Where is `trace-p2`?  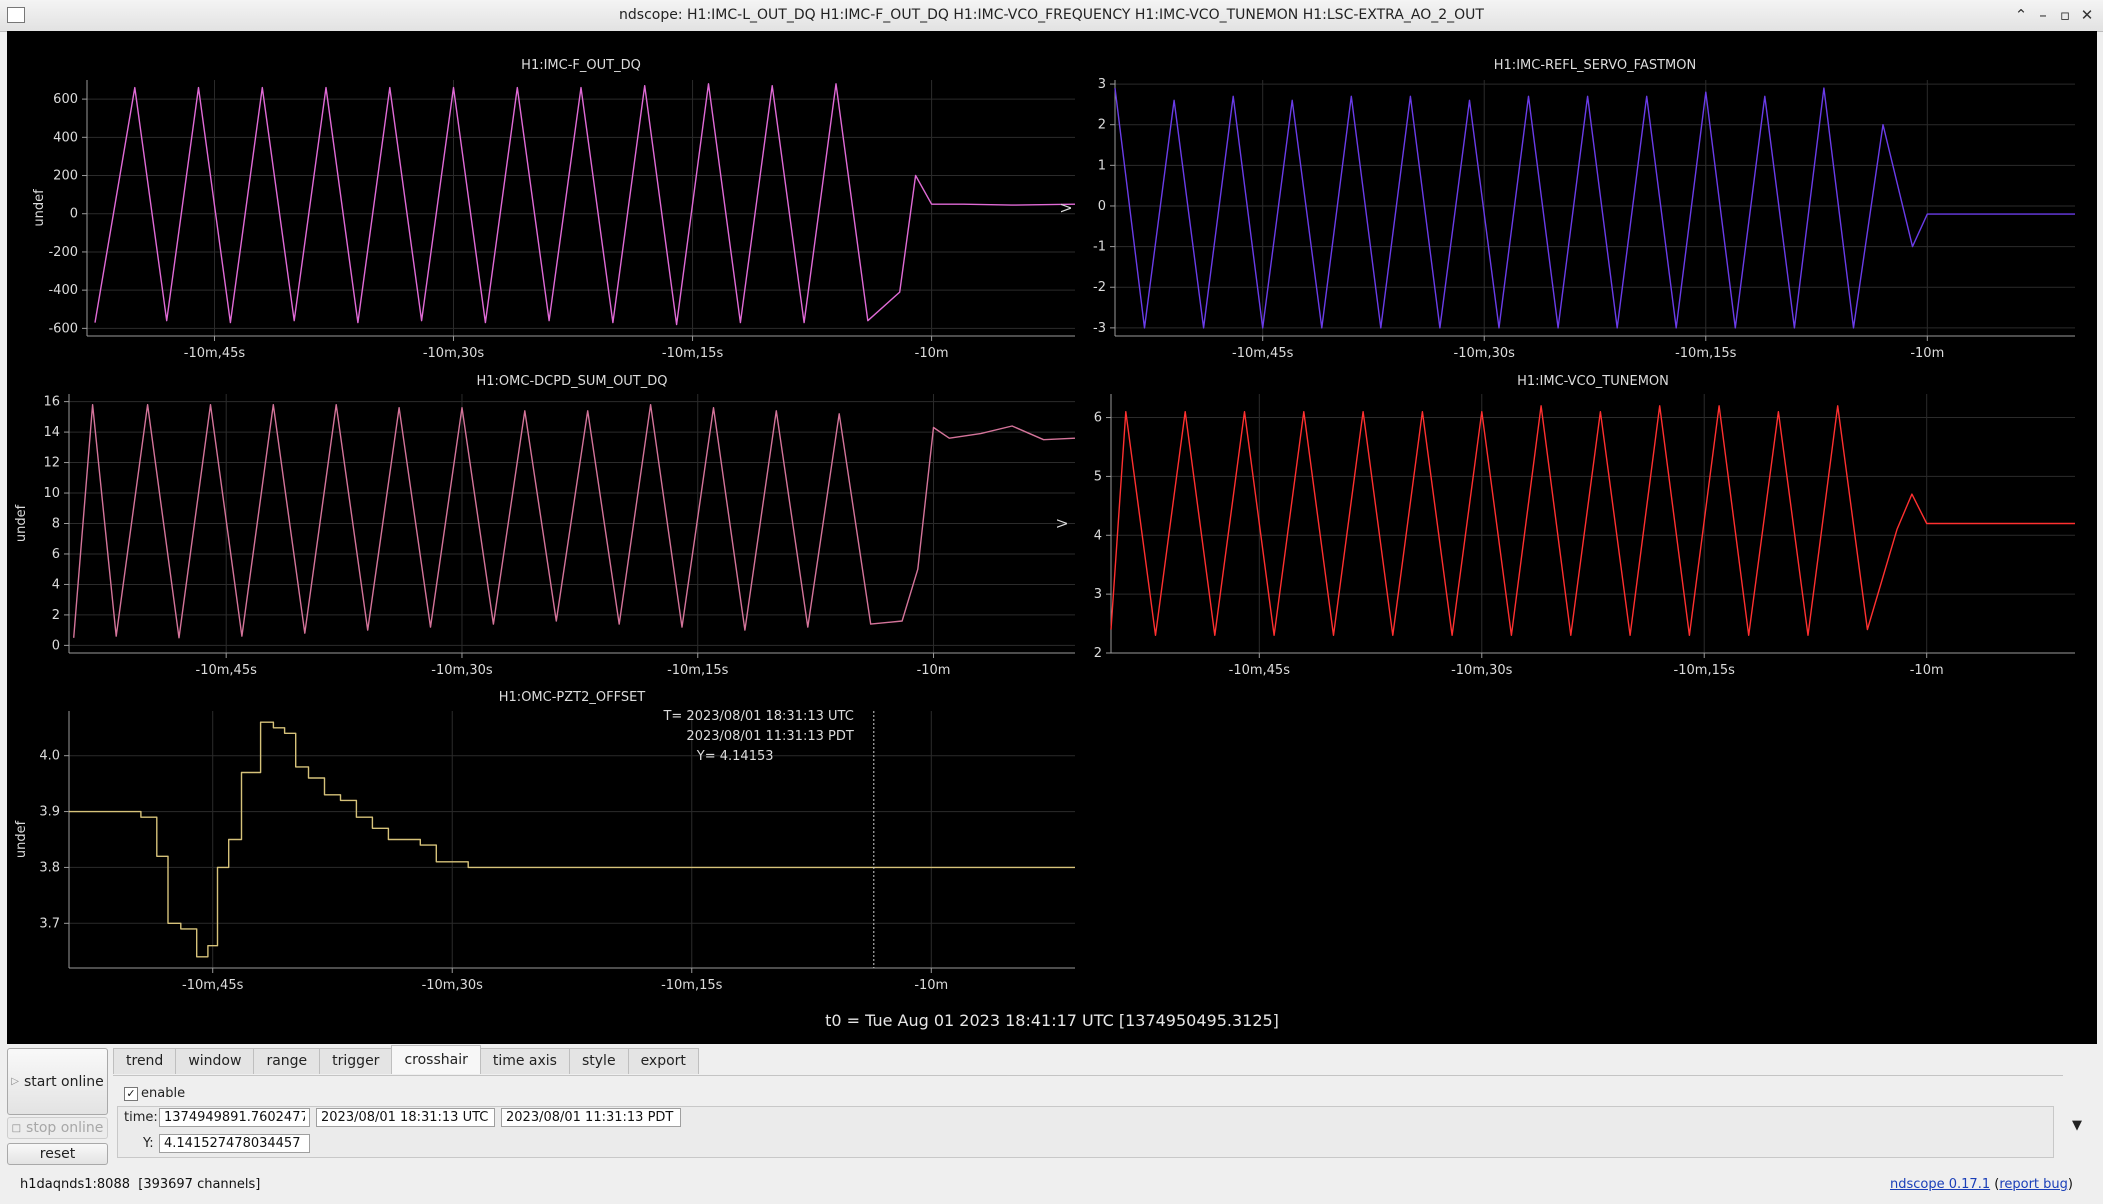 trace-p2 is located at coordinates (1594, 208).